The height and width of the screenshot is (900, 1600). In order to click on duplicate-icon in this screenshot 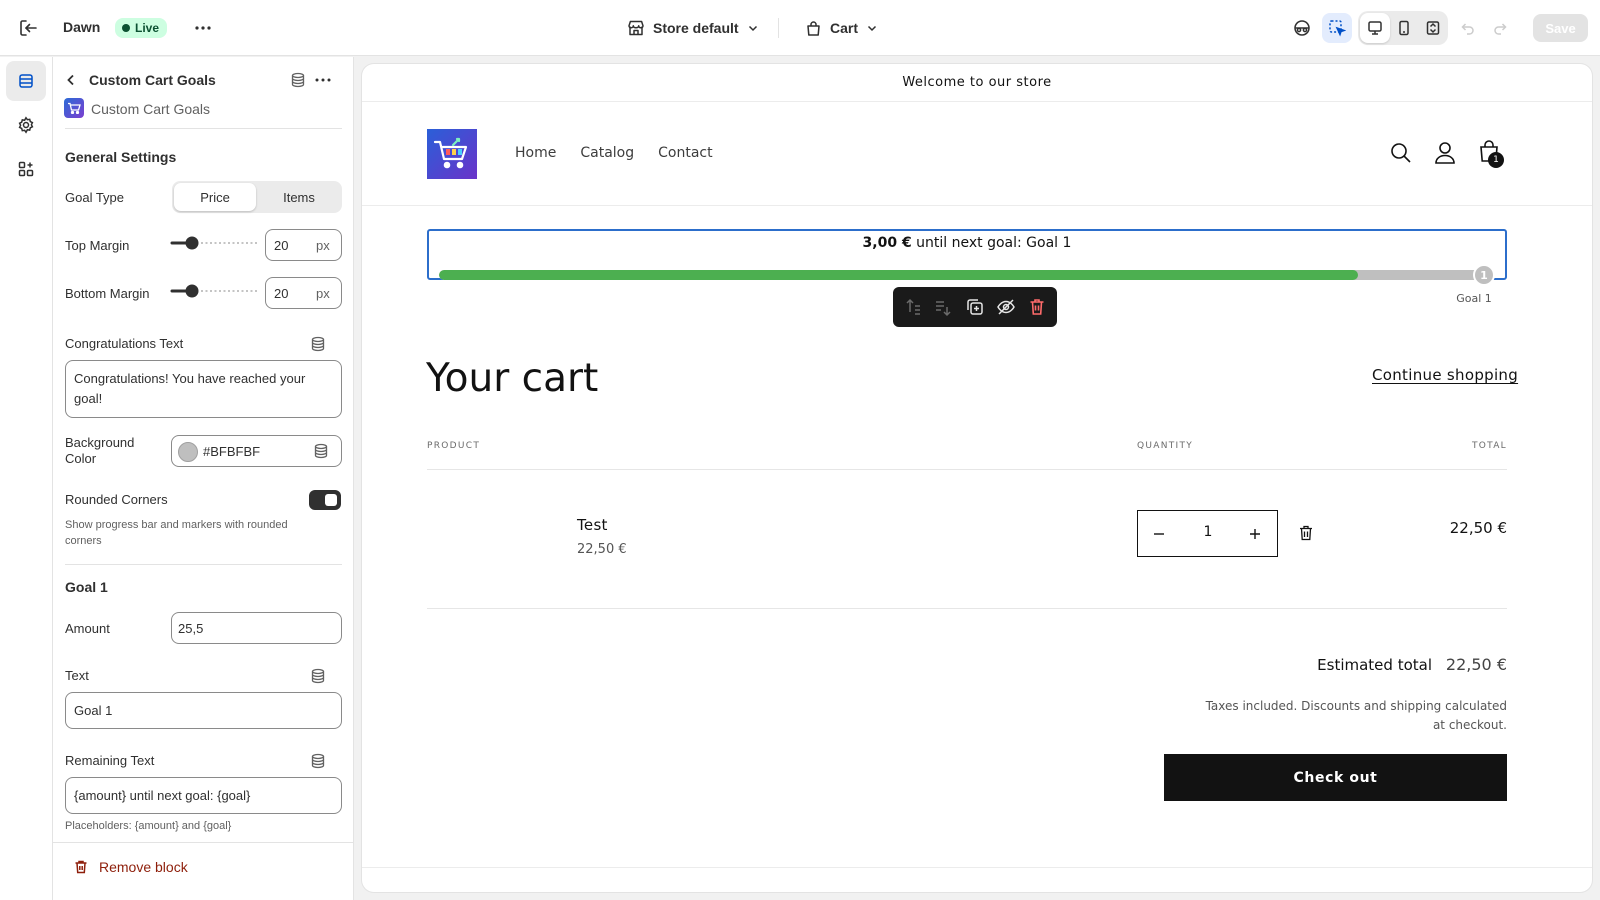, I will do `click(975, 307)`.